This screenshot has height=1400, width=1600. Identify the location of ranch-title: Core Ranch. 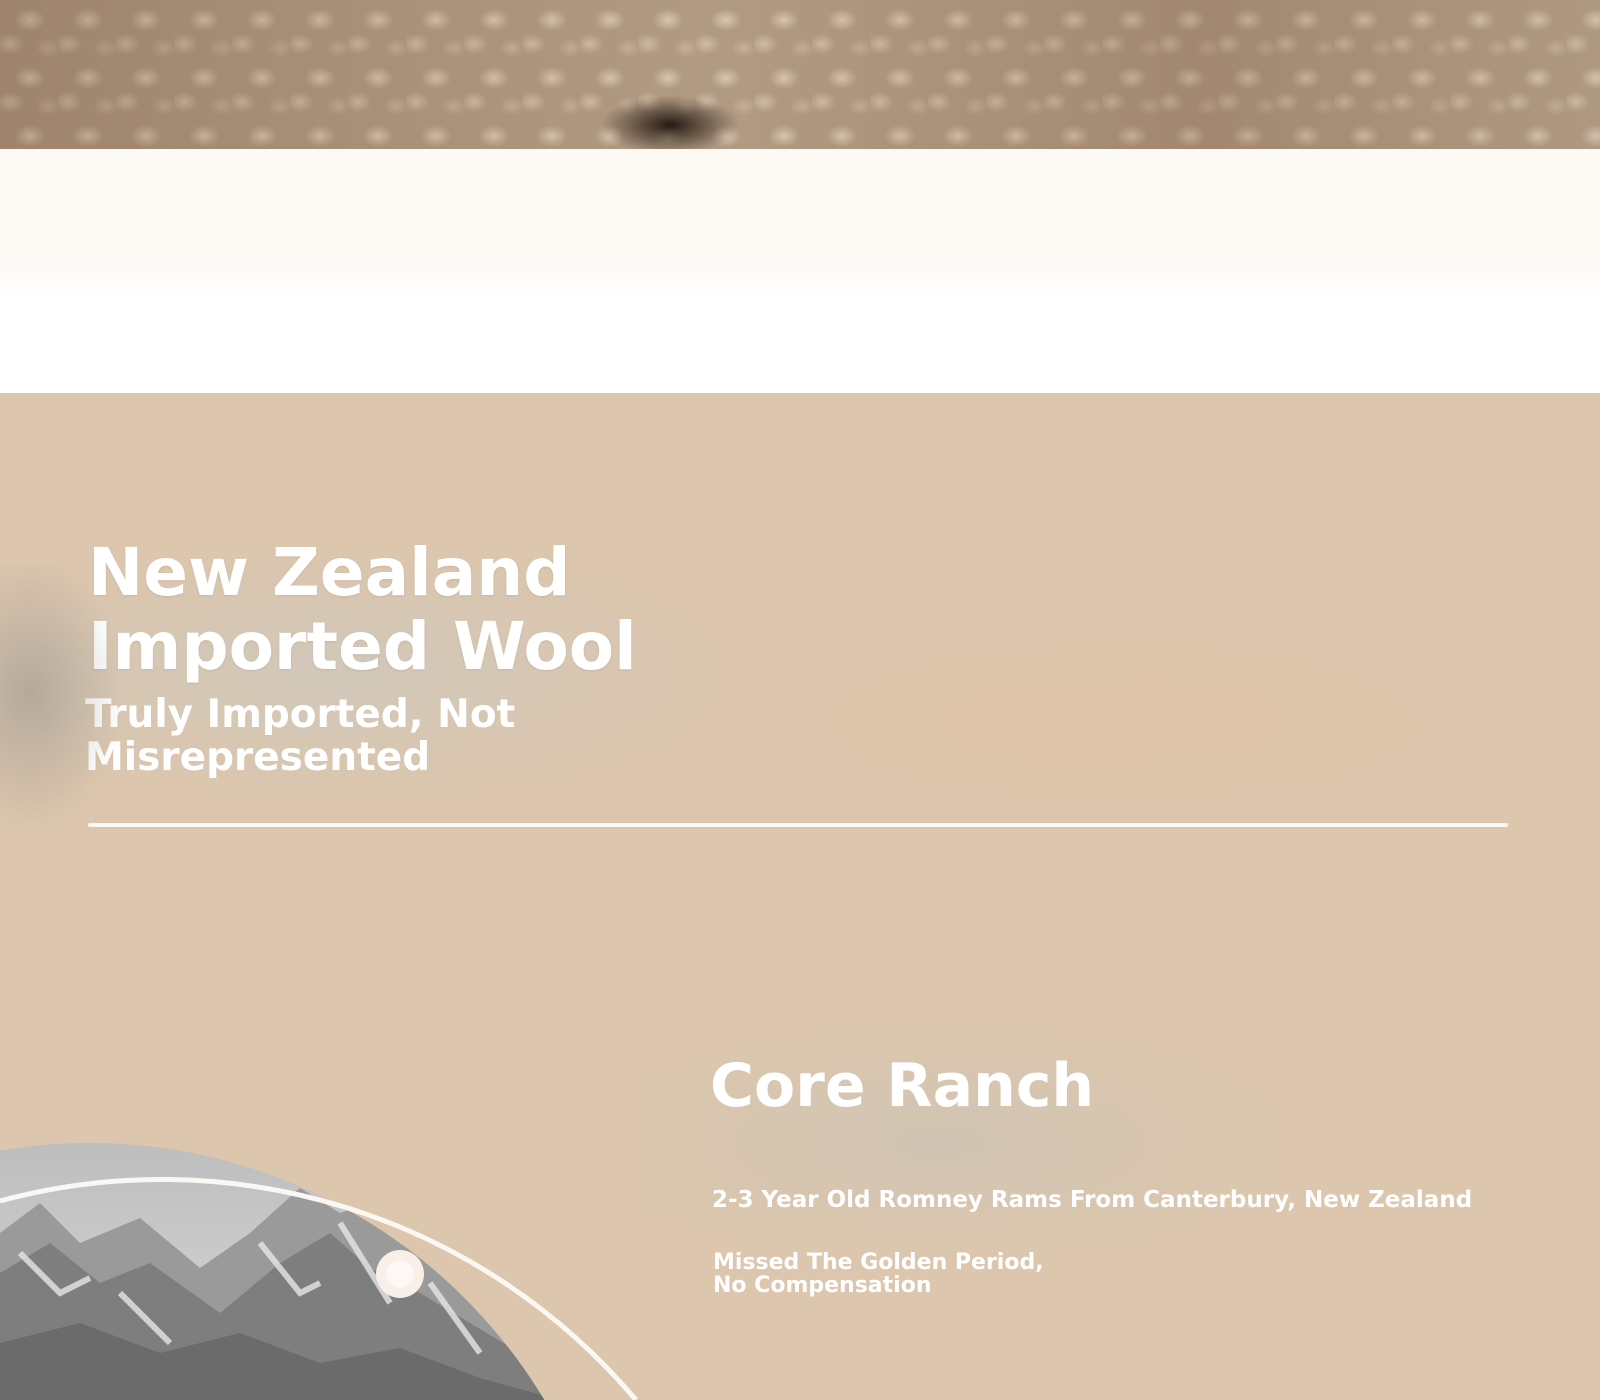
(902, 1086).